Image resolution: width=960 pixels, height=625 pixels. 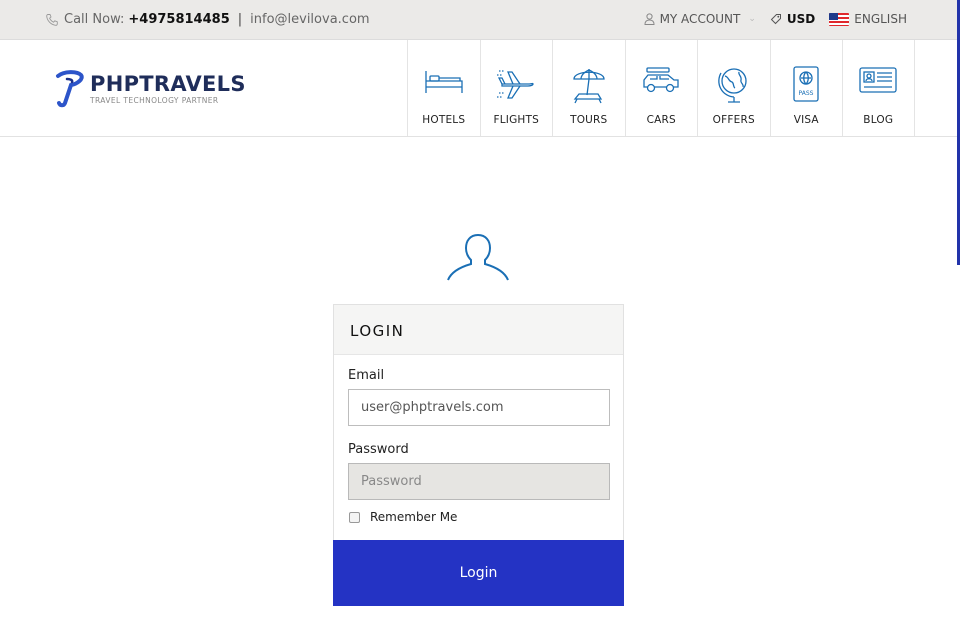 I want to click on top-bar-actions: MY ACCOUNT ⌄ USD ENGLISH, so click(x=775, y=19).